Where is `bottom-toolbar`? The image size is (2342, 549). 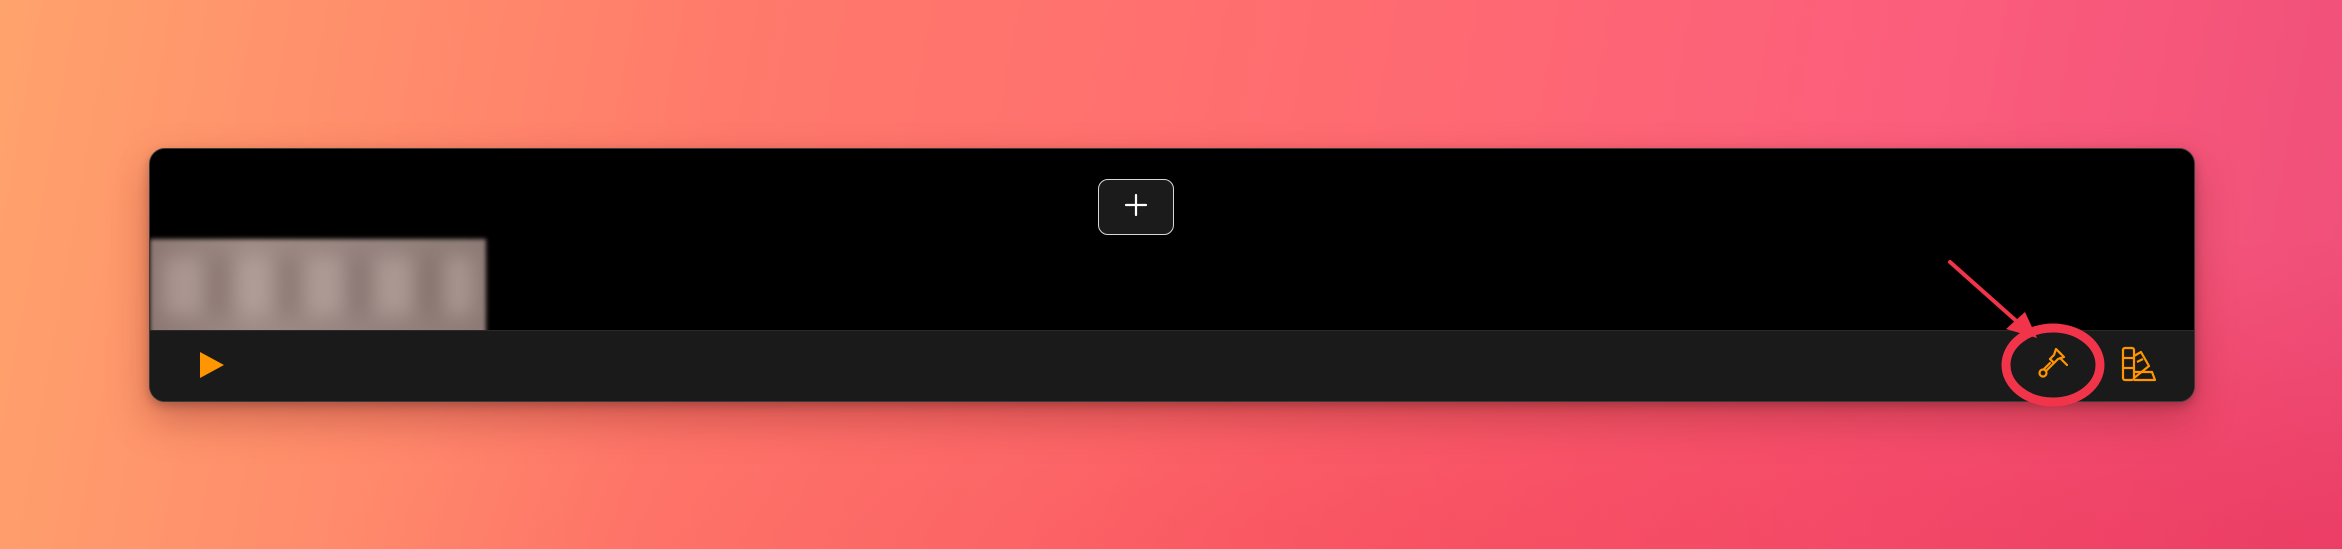 bottom-toolbar is located at coordinates (1172, 365).